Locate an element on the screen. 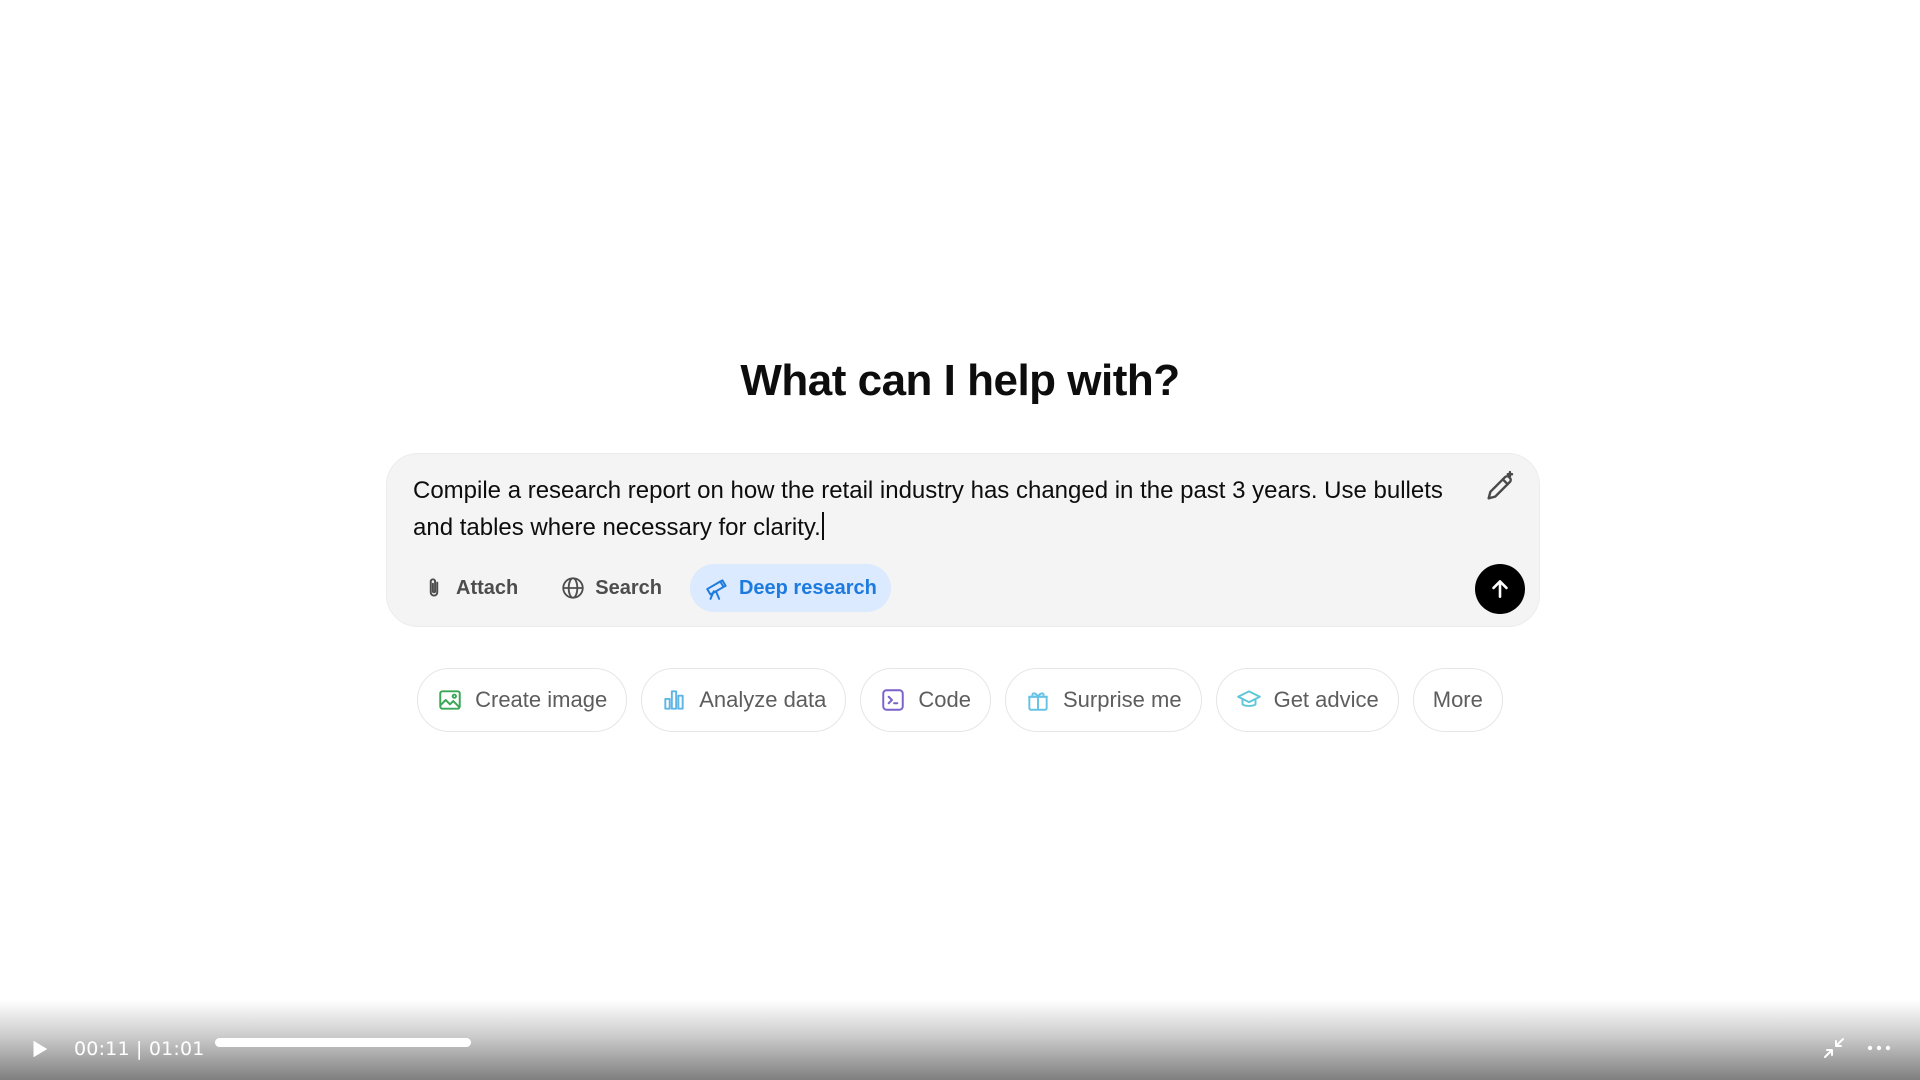 The height and width of the screenshot is (1080, 1920). more-chip: More is located at coordinates (1457, 700).